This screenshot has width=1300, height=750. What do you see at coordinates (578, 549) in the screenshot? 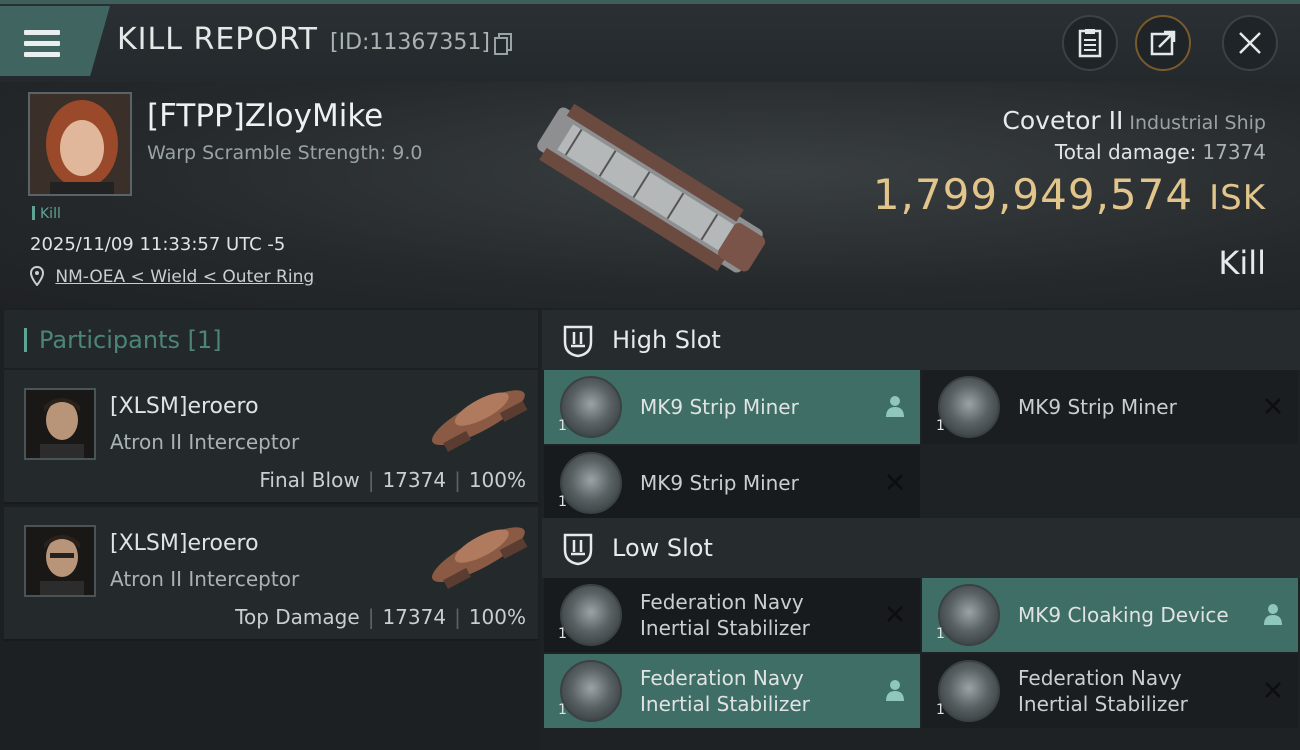
I see `low-slot-icon` at bounding box center [578, 549].